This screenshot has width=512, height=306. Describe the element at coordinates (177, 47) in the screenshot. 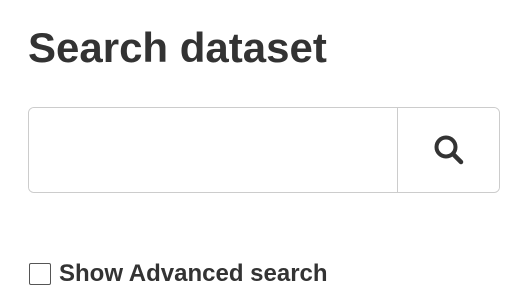

I see `page-title: Search dataset` at that location.